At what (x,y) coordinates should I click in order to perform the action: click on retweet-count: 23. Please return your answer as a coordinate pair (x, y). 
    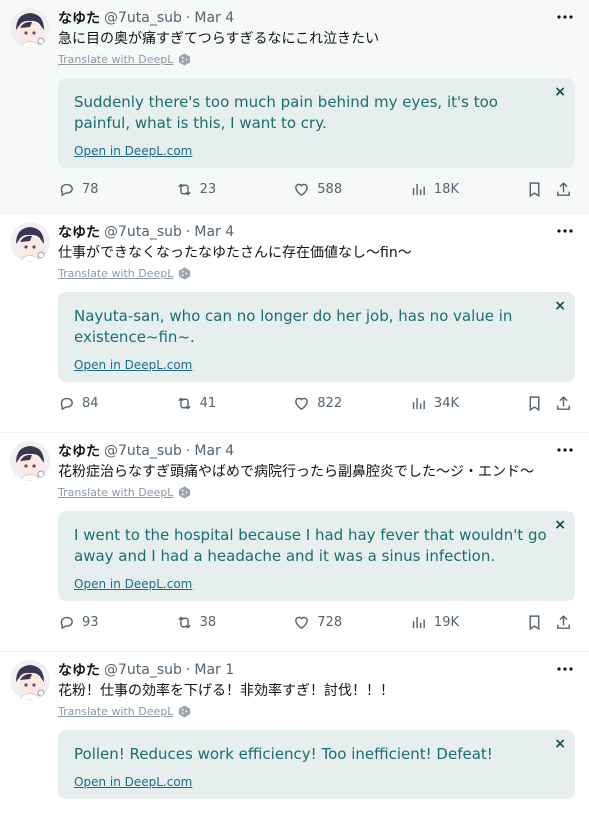
    Looking at the image, I should click on (208, 189).